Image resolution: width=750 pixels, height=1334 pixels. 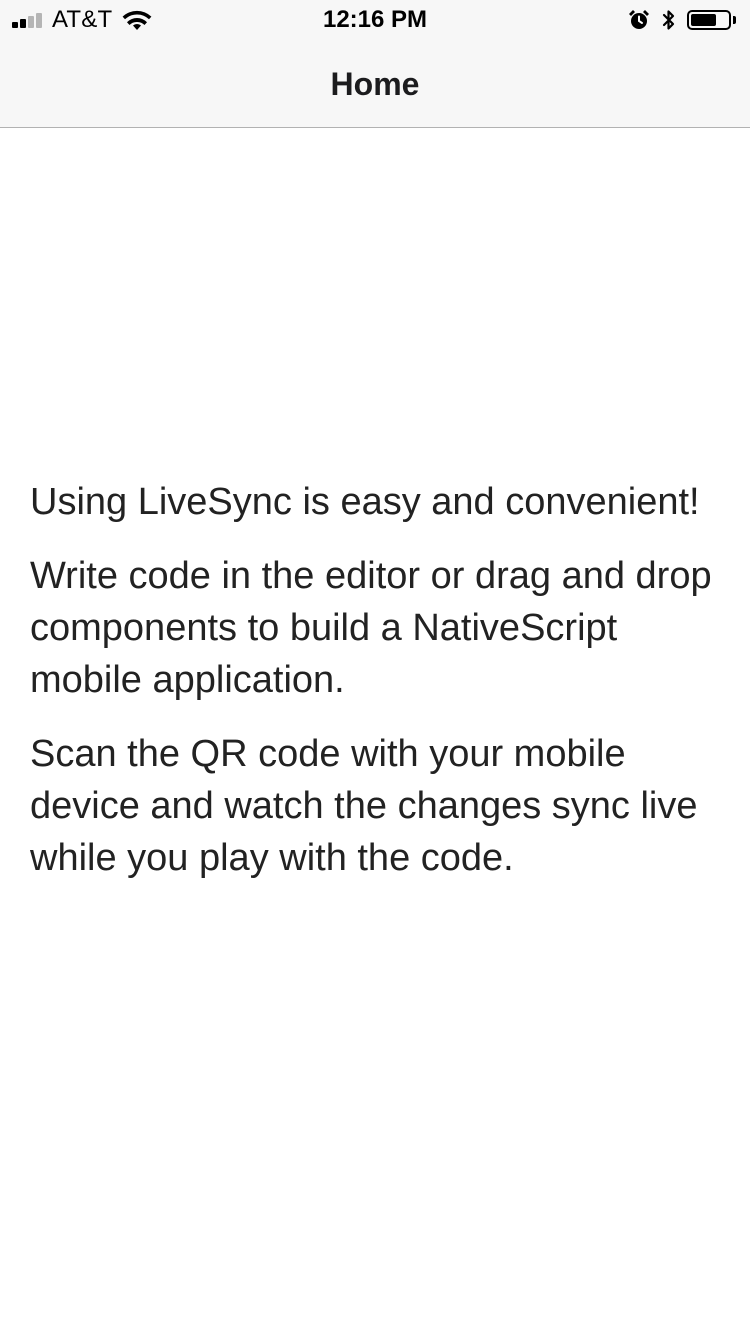 What do you see at coordinates (734, 20) in the screenshot?
I see `battery-tip` at bounding box center [734, 20].